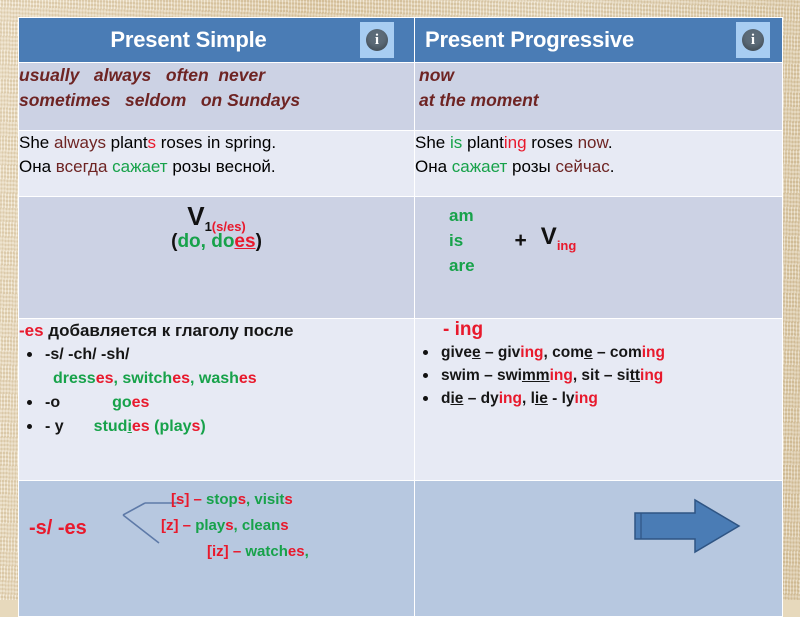 This screenshot has width=800, height=617. Describe the element at coordinates (155, 379) in the screenshot. I see `spelling-examples-sh: dresses, switches, washes` at that location.